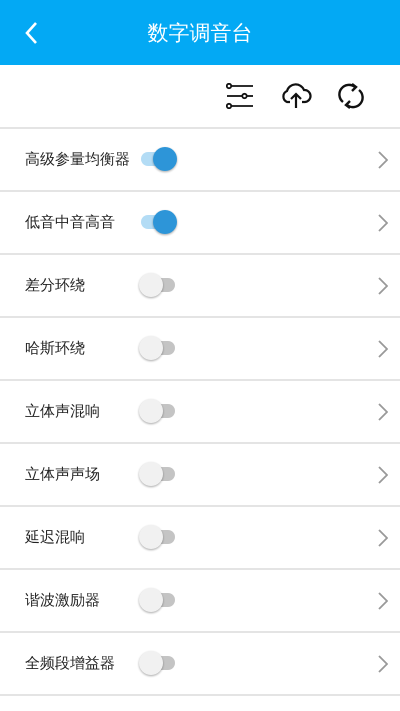 This screenshot has height=711, width=400. Describe the element at coordinates (55, 537) in the screenshot. I see `setting-label: 延迟混响` at that location.